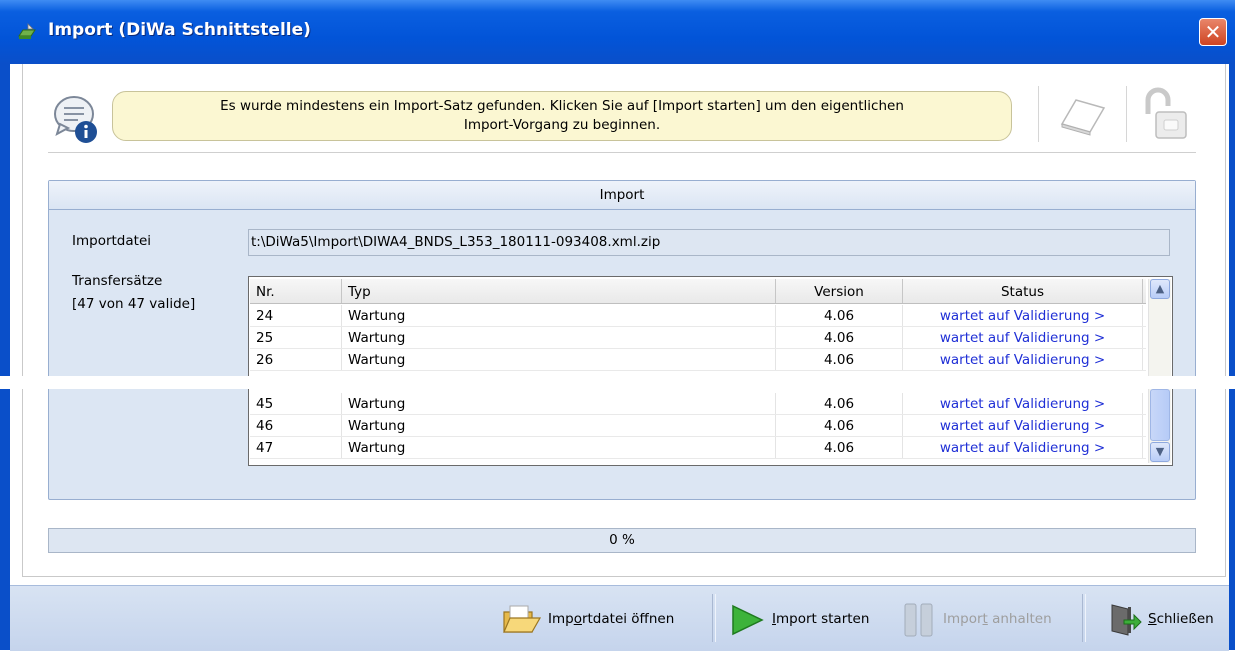 The width and height of the screenshot is (1235, 651). I want to click on unlocked-padlock-icon, so click(1166, 116).